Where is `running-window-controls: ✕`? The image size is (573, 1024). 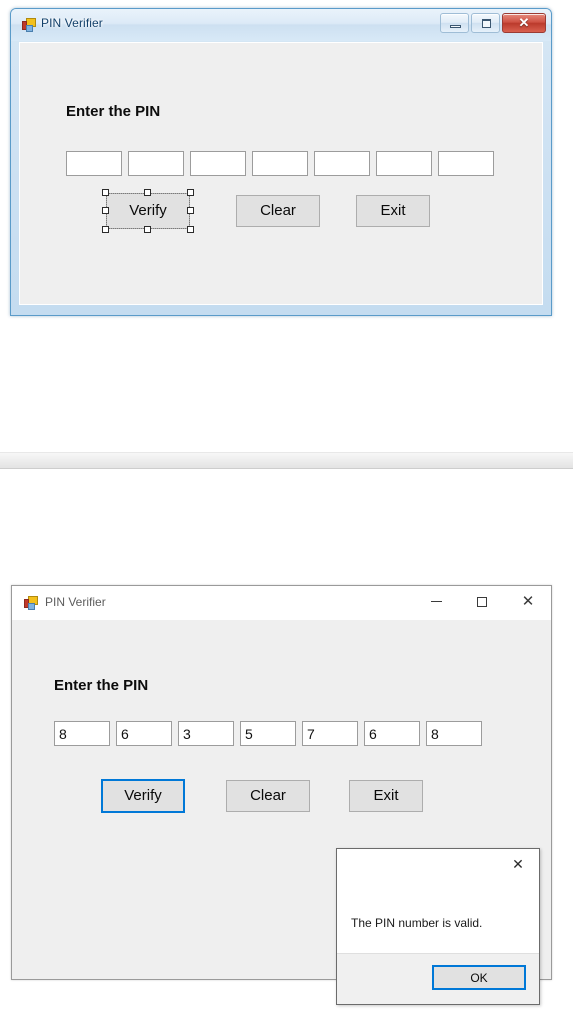
running-window-controls: ✕ is located at coordinates (482, 601).